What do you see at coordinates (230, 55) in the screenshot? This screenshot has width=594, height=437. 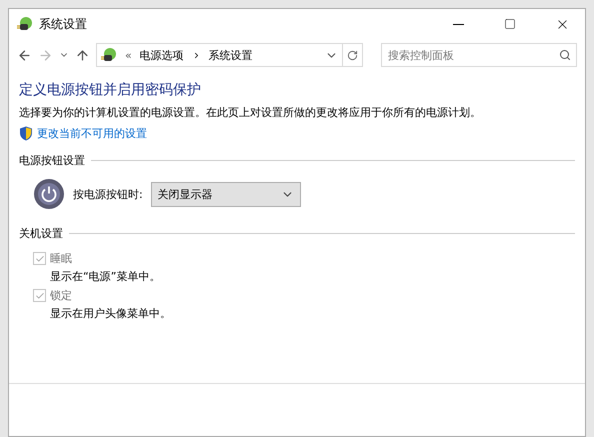 I see `breadcrumb-item: 系统设置` at bounding box center [230, 55].